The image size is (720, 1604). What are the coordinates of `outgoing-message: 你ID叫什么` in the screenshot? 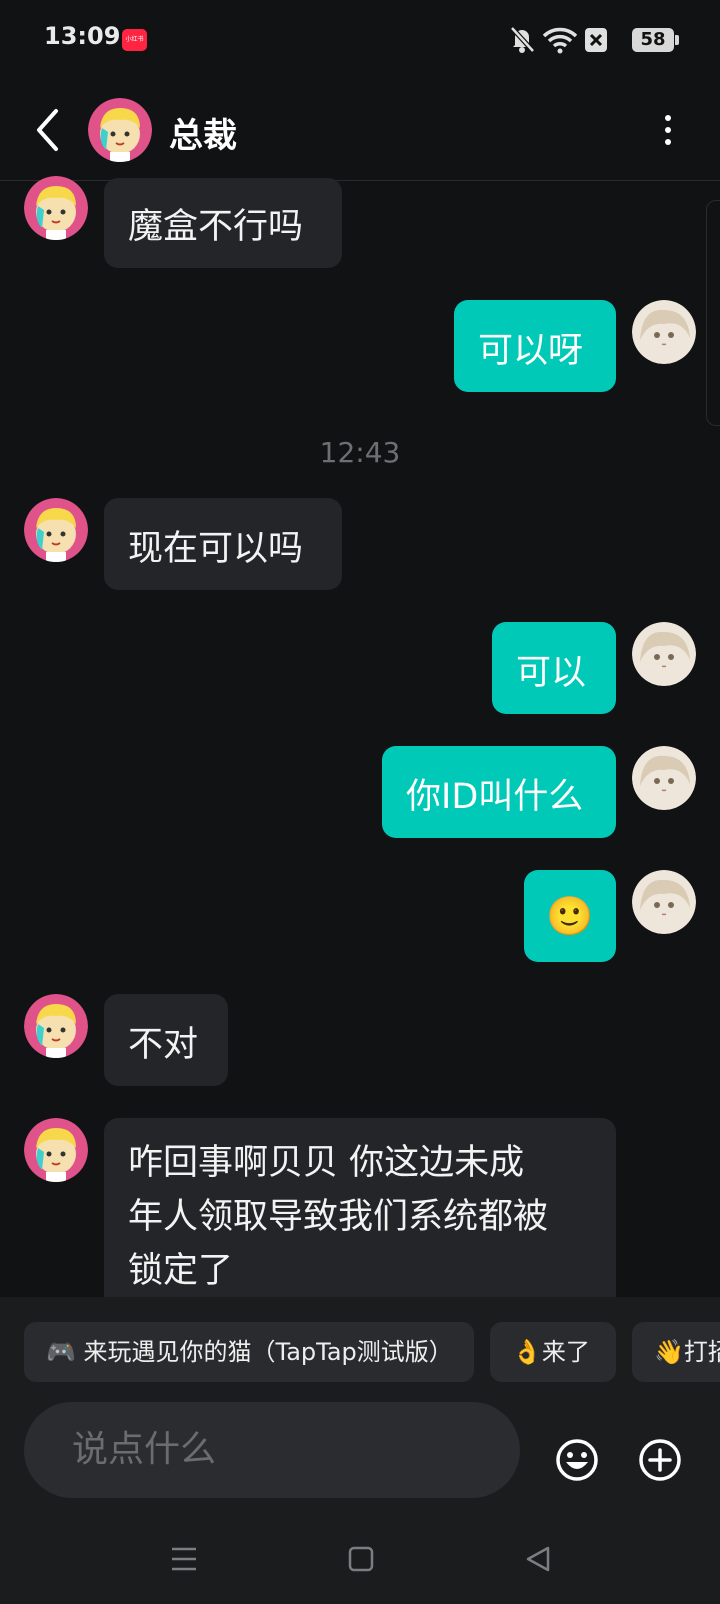 It's located at (499, 792).